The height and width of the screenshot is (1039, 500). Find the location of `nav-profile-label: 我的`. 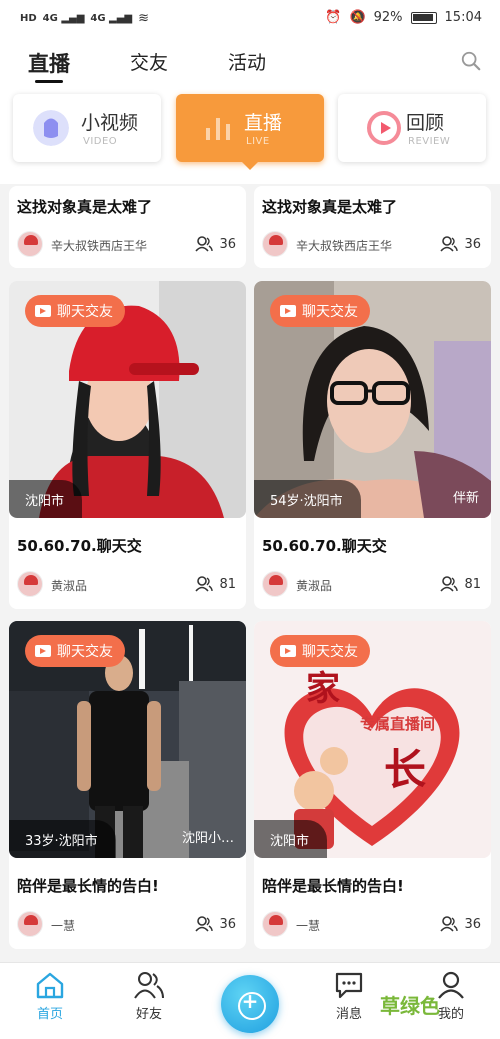

nav-profile-label: 我的 is located at coordinates (450, 1014).